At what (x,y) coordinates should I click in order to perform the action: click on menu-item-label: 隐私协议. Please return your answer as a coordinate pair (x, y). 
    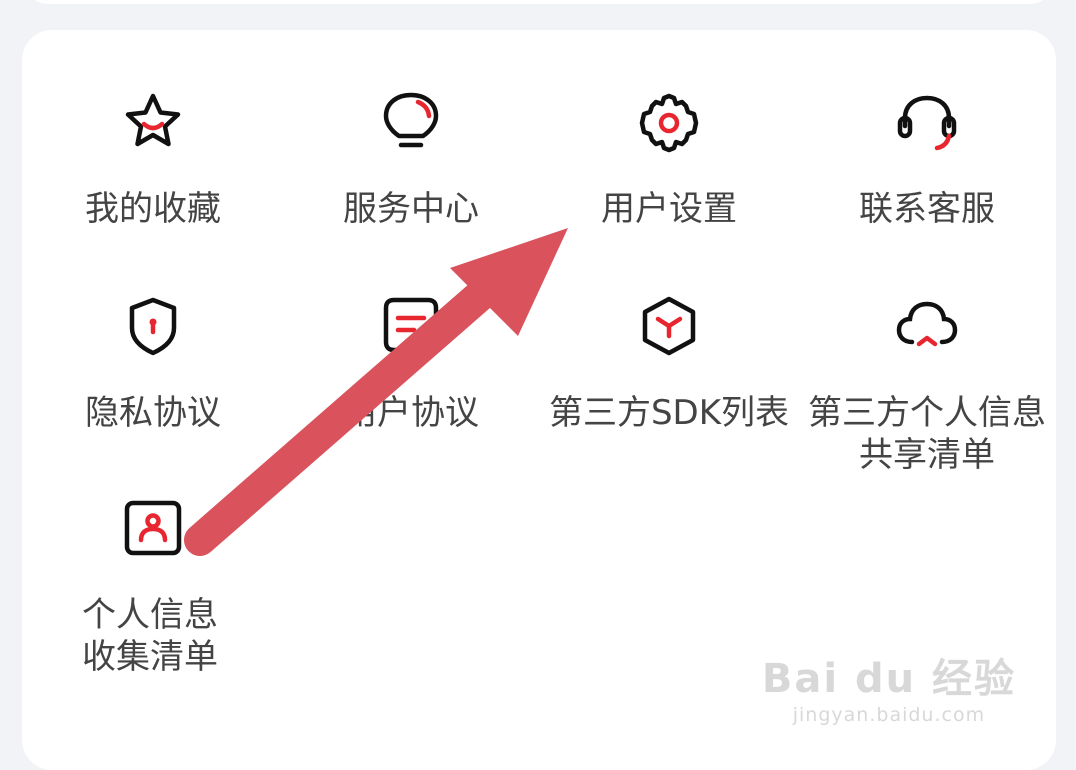
    Looking at the image, I should click on (153, 413).